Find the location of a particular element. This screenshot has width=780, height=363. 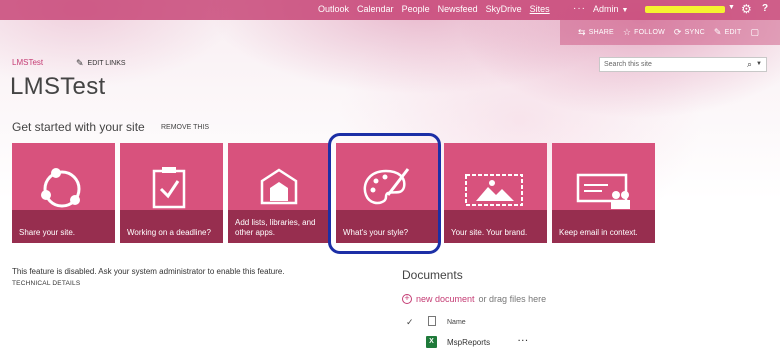

admin-menu: Admin ▼ is located at coordinates (610, 9).